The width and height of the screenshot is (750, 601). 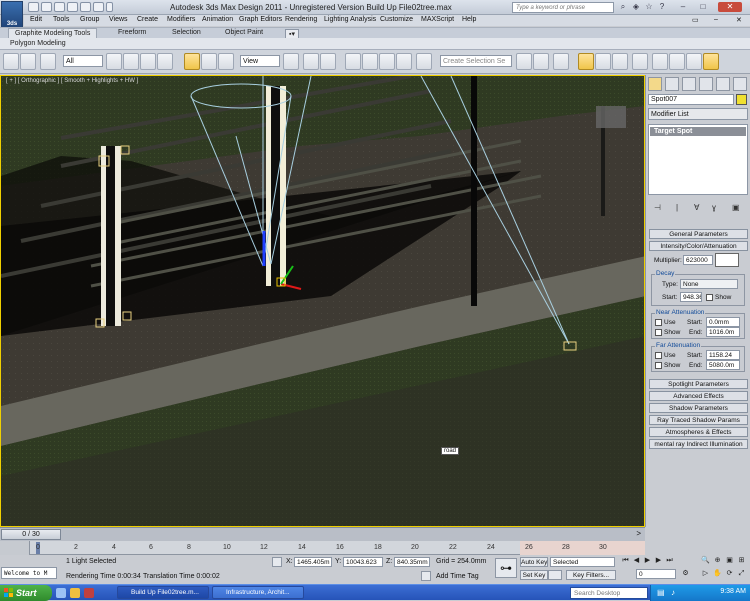 I want to click on redo-tool-icon, so click(x=28, y=61).